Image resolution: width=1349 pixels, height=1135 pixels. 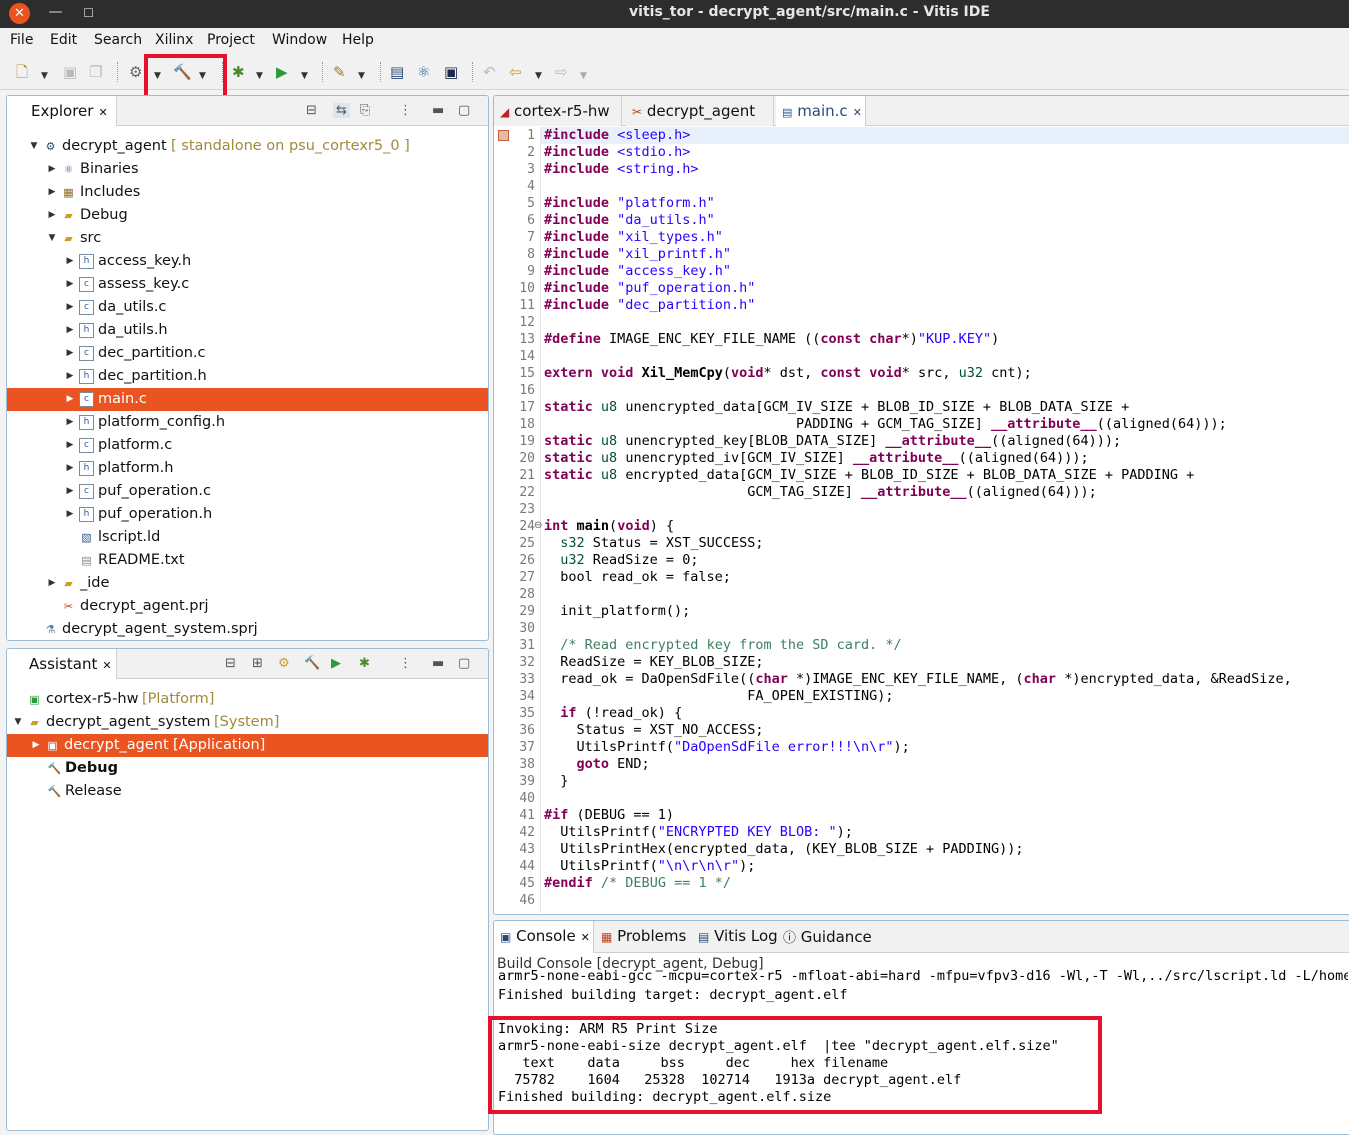 I want to click on tab-guidance: ⓘ Guidance, so click(x=825, y=936).